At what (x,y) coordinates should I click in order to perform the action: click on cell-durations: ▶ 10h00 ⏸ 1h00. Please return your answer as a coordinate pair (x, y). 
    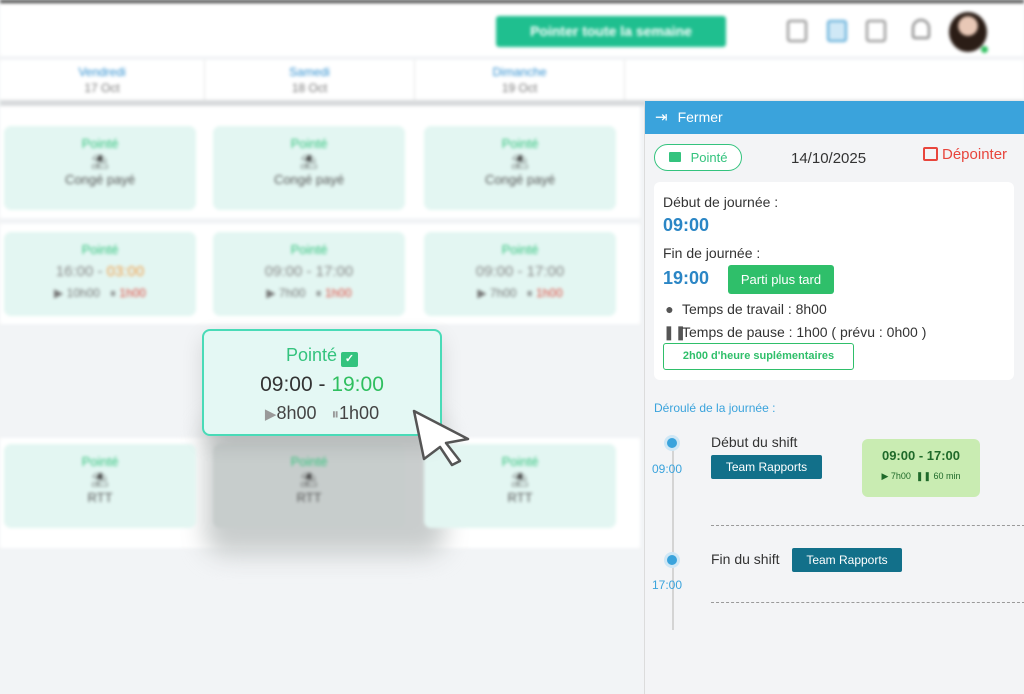
    Looking at the image, I should click on (100, 293).